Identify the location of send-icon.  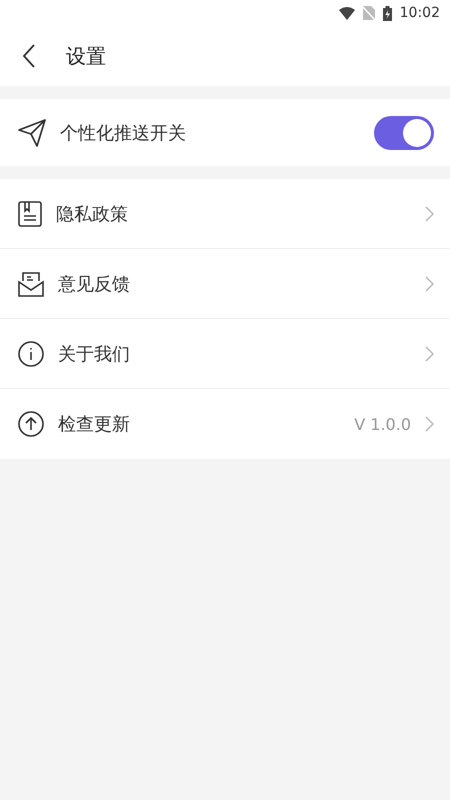
(32, 132).